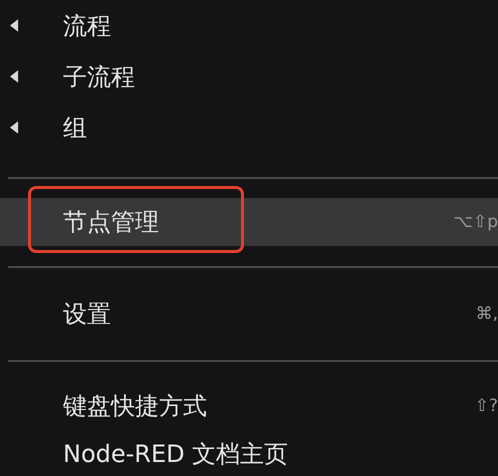 The image size is (498, 476). What do you see at coordinates (87, 314) in the screenshot?
I see `menu-item-label: 设置` at bounding box center [87, 314].